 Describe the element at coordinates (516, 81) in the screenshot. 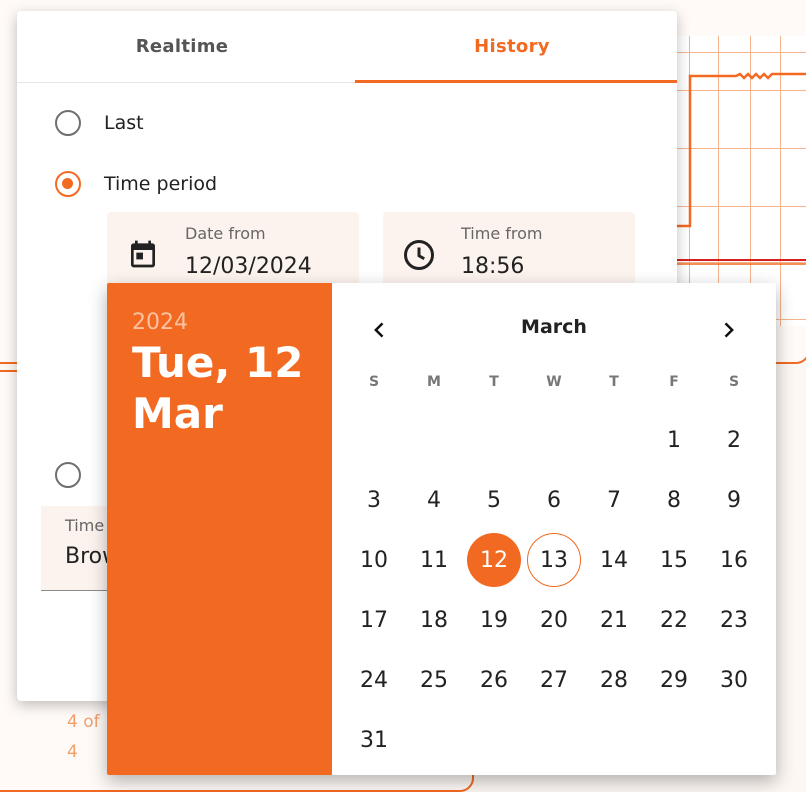

I see `active-tab-indicator` at that location.